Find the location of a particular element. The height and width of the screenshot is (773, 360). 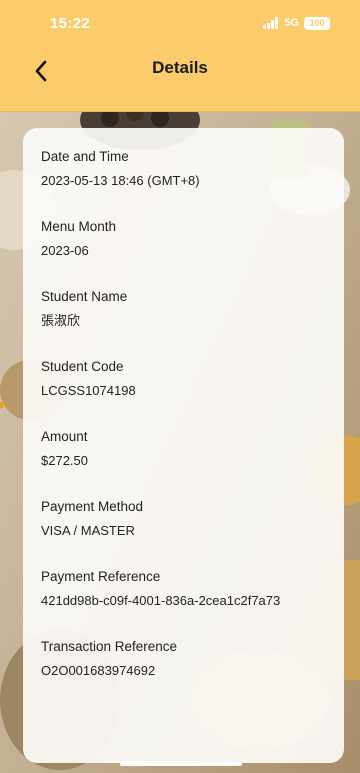

network-type: 5G is located at coordinates (291, 23).